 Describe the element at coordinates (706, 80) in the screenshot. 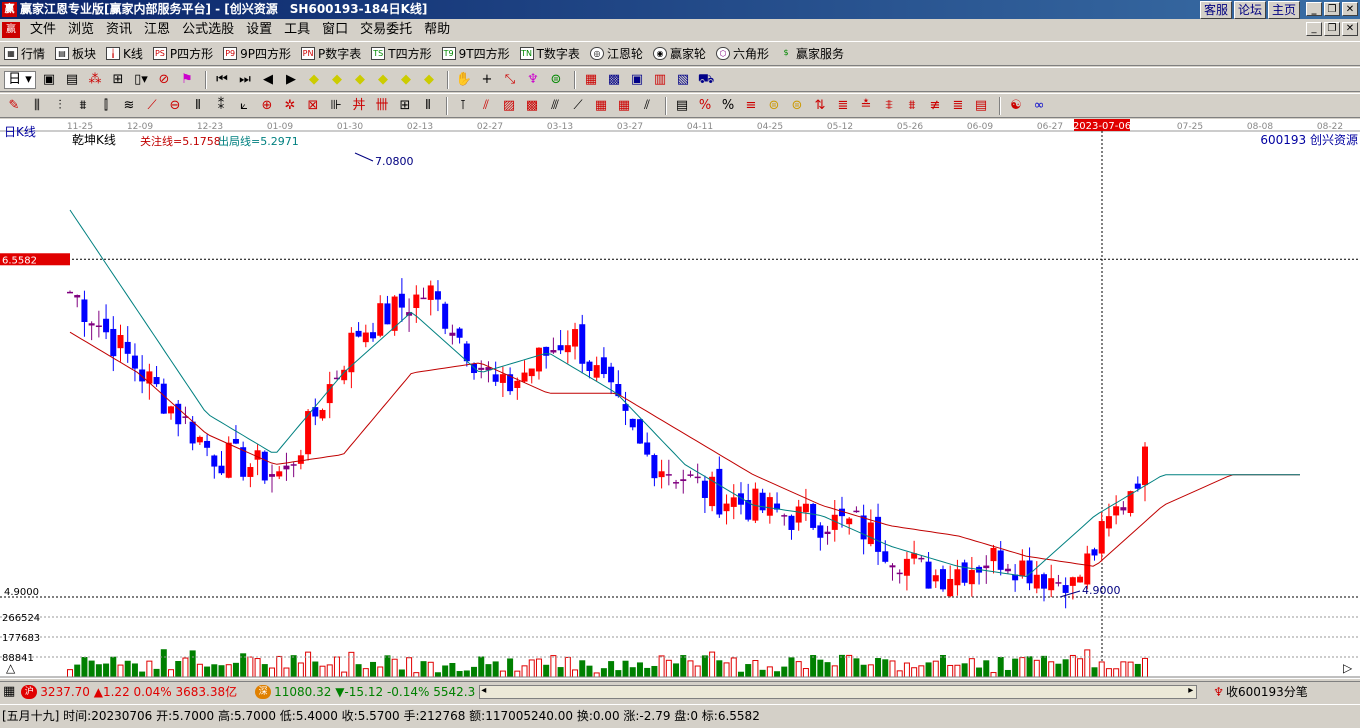

I see `truck-icon: ⛟` at that location.